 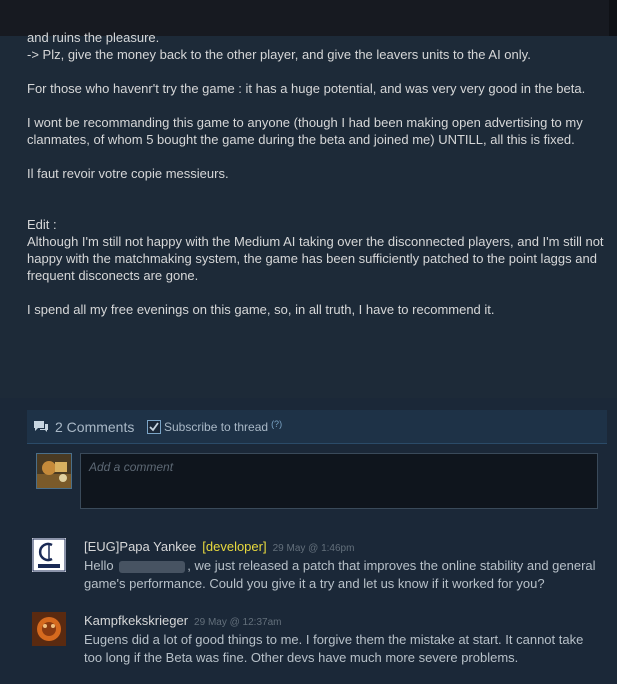 What do you see at coordinates (216, 427) in the screenshot?
I see `subscribe-text: Subscribe to thread` at bounding box center [216, 427].